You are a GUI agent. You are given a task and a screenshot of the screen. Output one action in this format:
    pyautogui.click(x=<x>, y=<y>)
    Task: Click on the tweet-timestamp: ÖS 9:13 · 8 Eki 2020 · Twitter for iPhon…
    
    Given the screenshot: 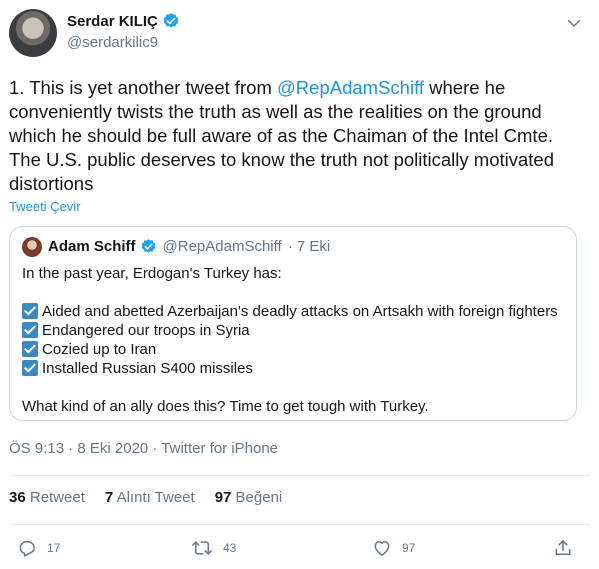 What is the action you would take?
    pyautogui.click(x=143, y=448)
    